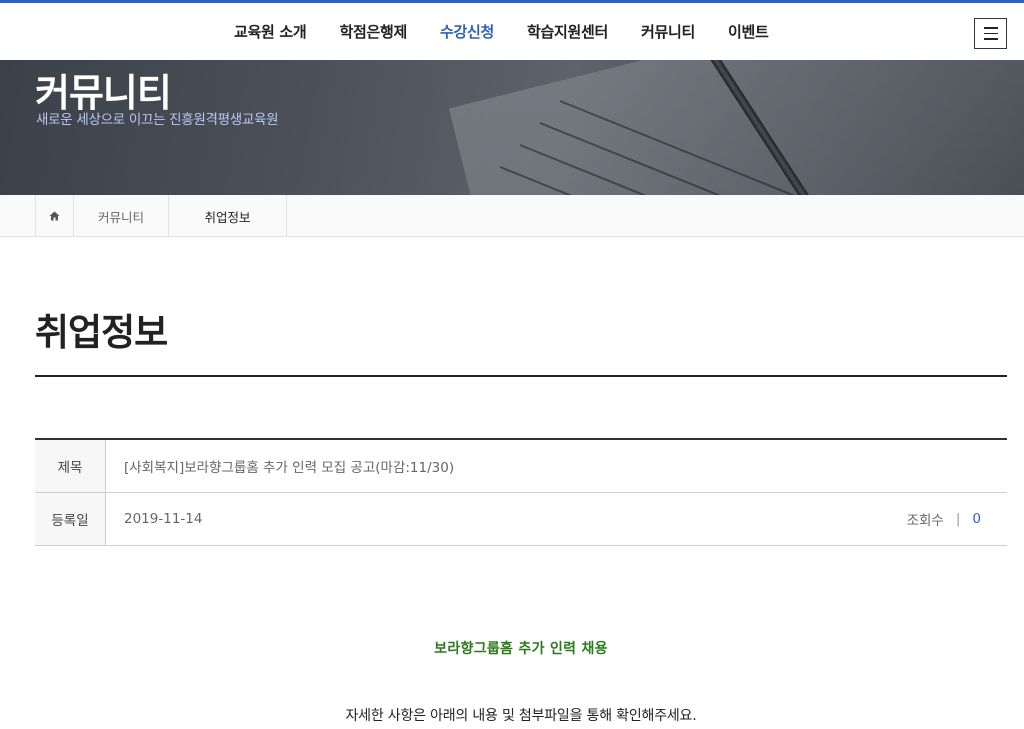  I want to click on page-title: 취업정보, so click(101, 332).